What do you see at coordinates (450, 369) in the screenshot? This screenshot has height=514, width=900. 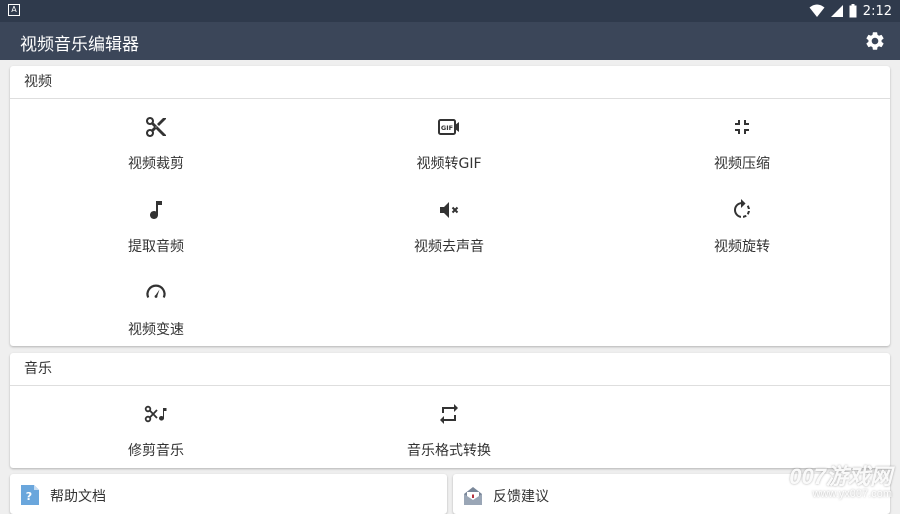 I see `music-section-header: 音乐` at bounding box center [450, 369].